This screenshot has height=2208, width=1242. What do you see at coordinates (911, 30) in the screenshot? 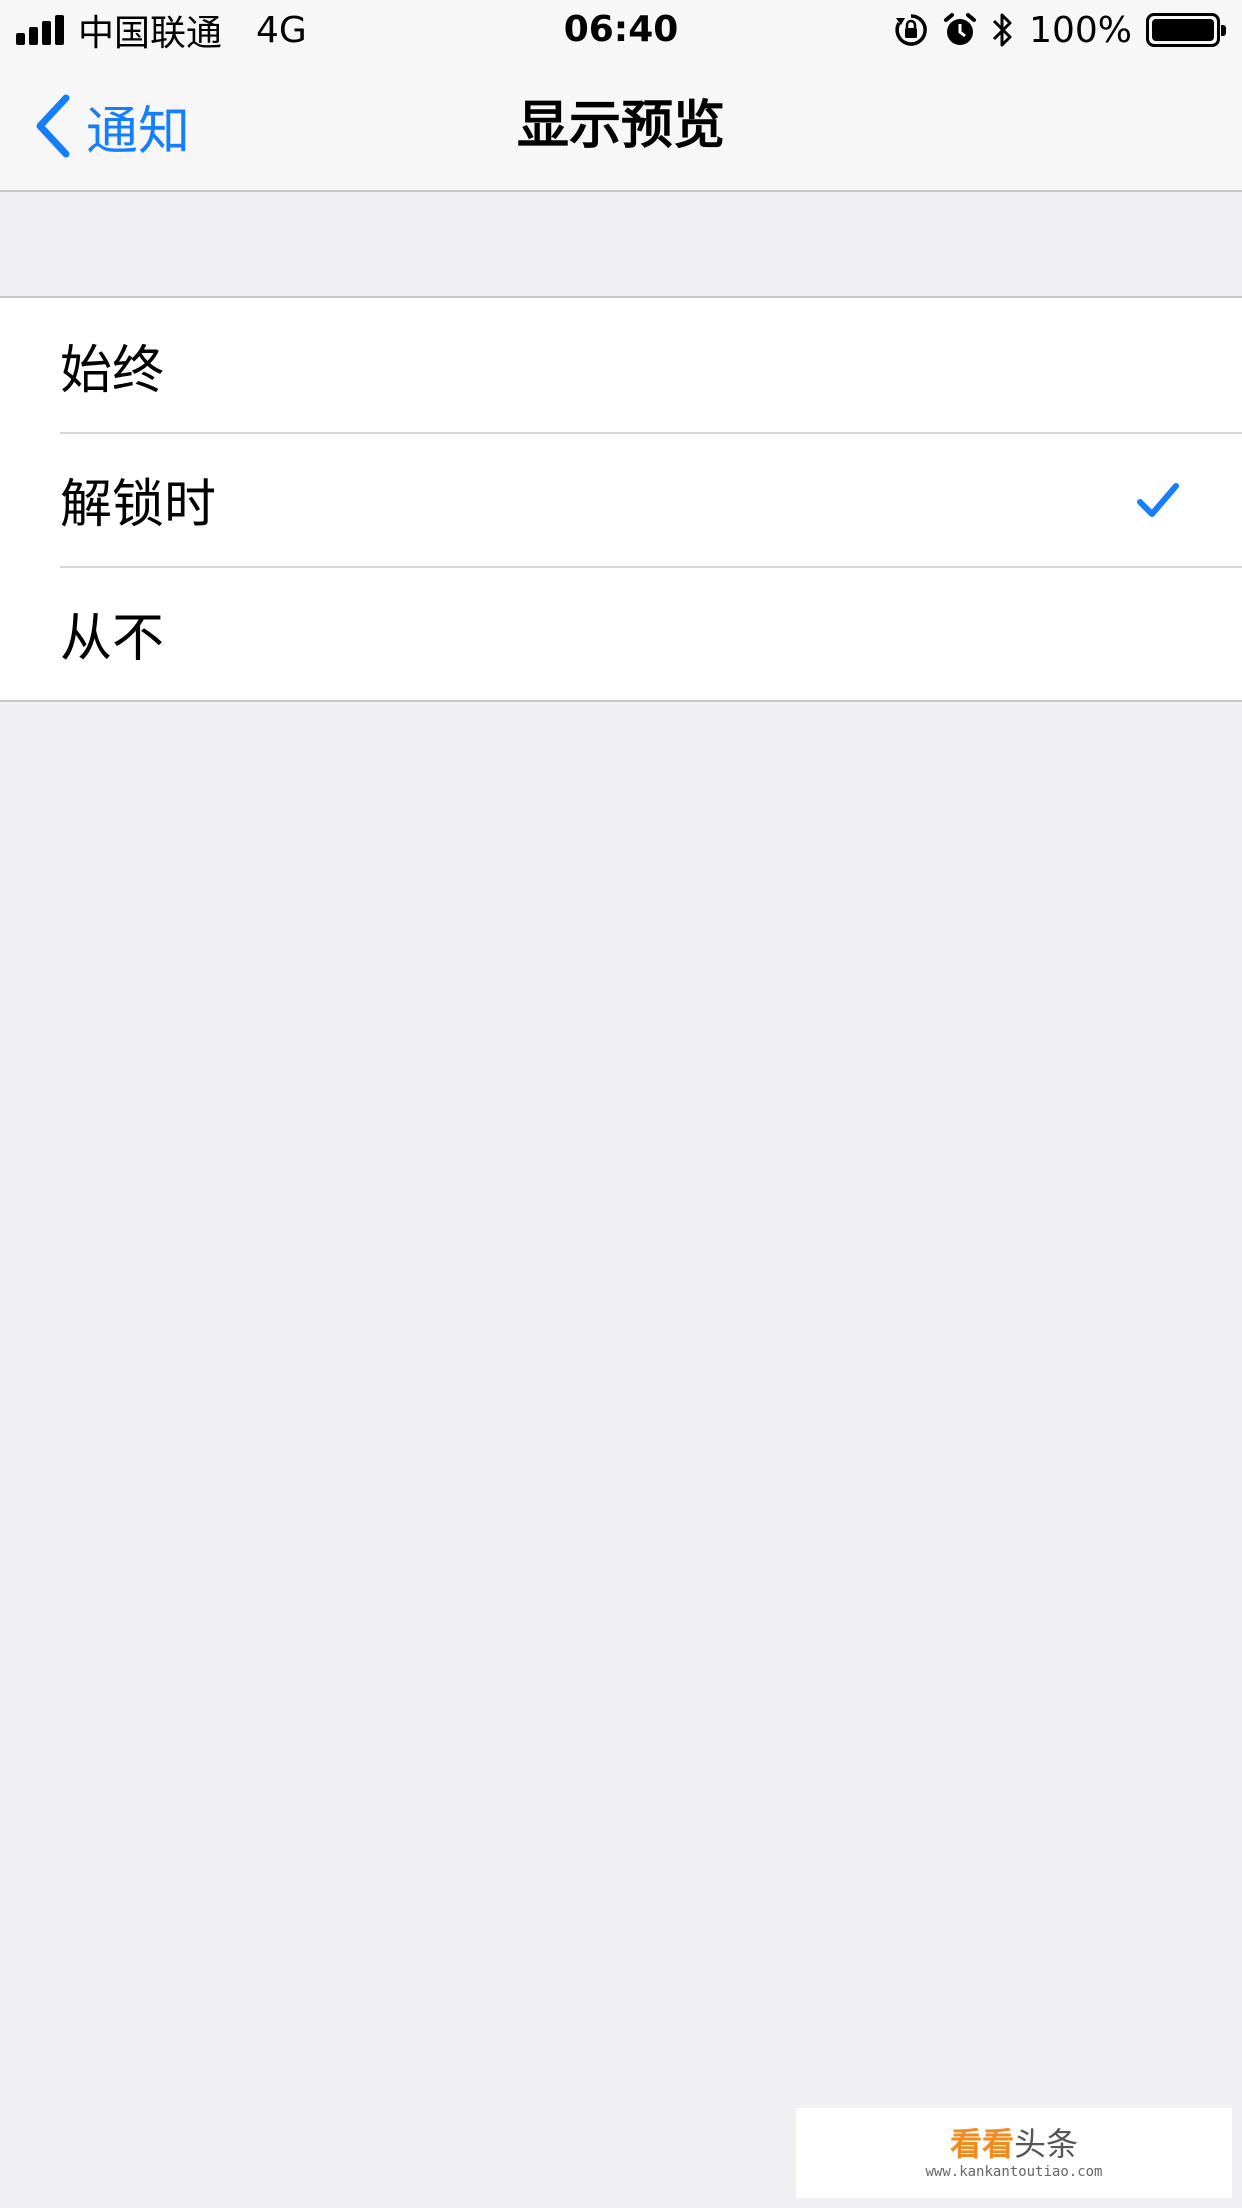
I see `rotation-lock-icon` at bounding box center [911, 30].